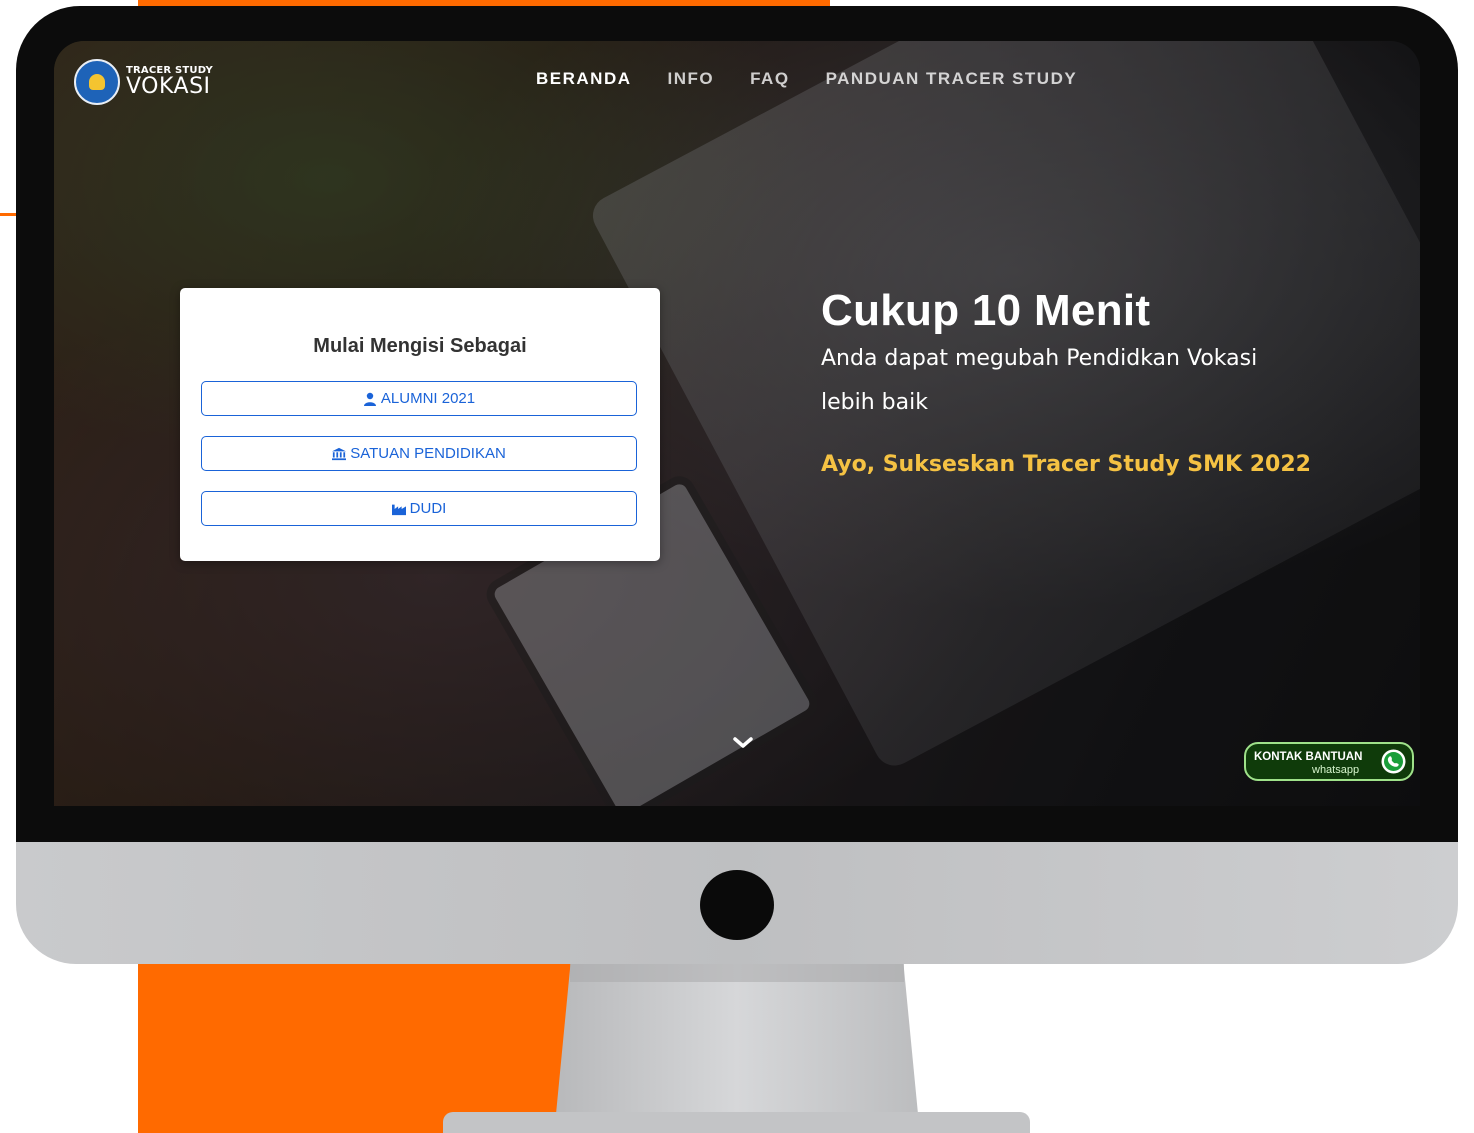 Image resolution: width=1474 pixels, height=1133 pixels. I want to click on user-icon, so click(370, 399).